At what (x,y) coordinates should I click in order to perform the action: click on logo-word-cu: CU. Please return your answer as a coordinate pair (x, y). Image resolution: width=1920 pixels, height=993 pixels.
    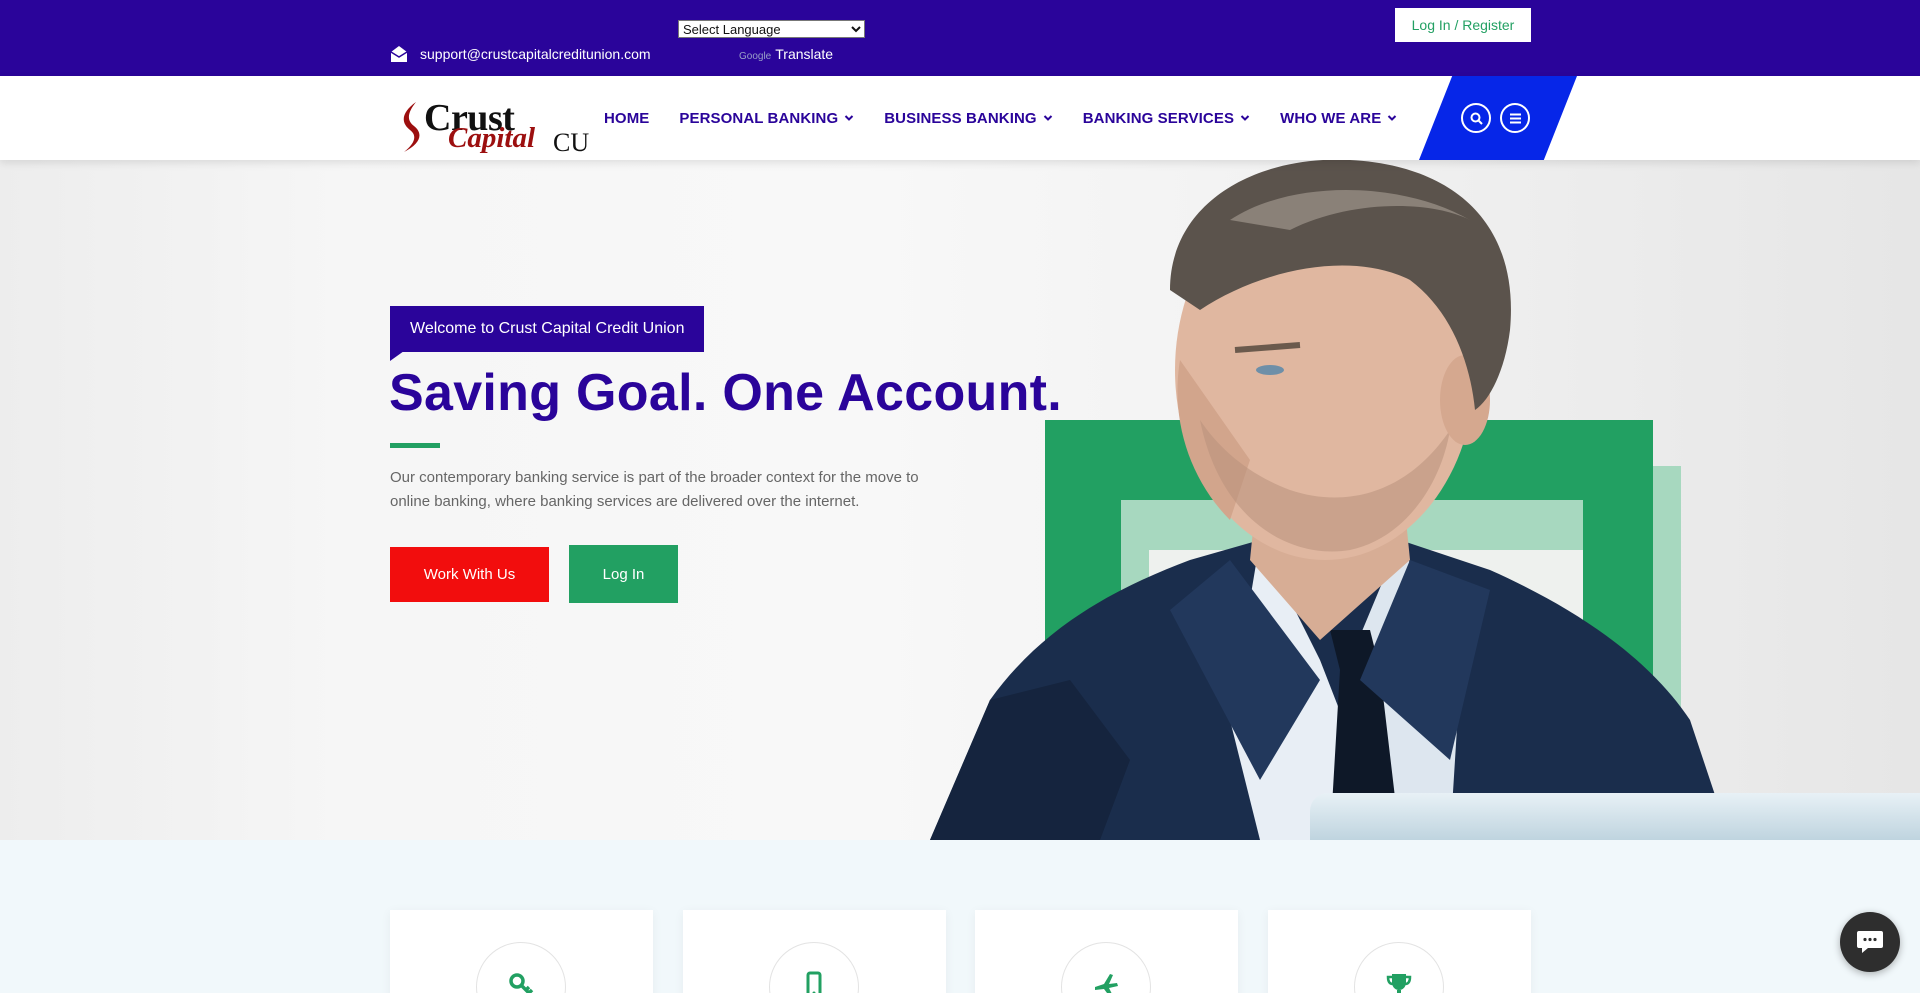
    Looking at the image, I should click on (571, 142).